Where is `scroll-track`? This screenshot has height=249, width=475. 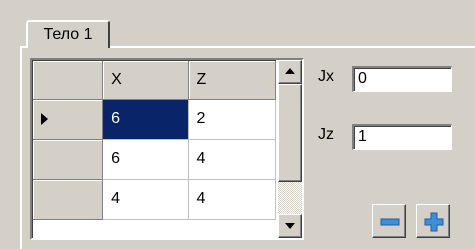 scroll-track is located at coordinates (290, 198).